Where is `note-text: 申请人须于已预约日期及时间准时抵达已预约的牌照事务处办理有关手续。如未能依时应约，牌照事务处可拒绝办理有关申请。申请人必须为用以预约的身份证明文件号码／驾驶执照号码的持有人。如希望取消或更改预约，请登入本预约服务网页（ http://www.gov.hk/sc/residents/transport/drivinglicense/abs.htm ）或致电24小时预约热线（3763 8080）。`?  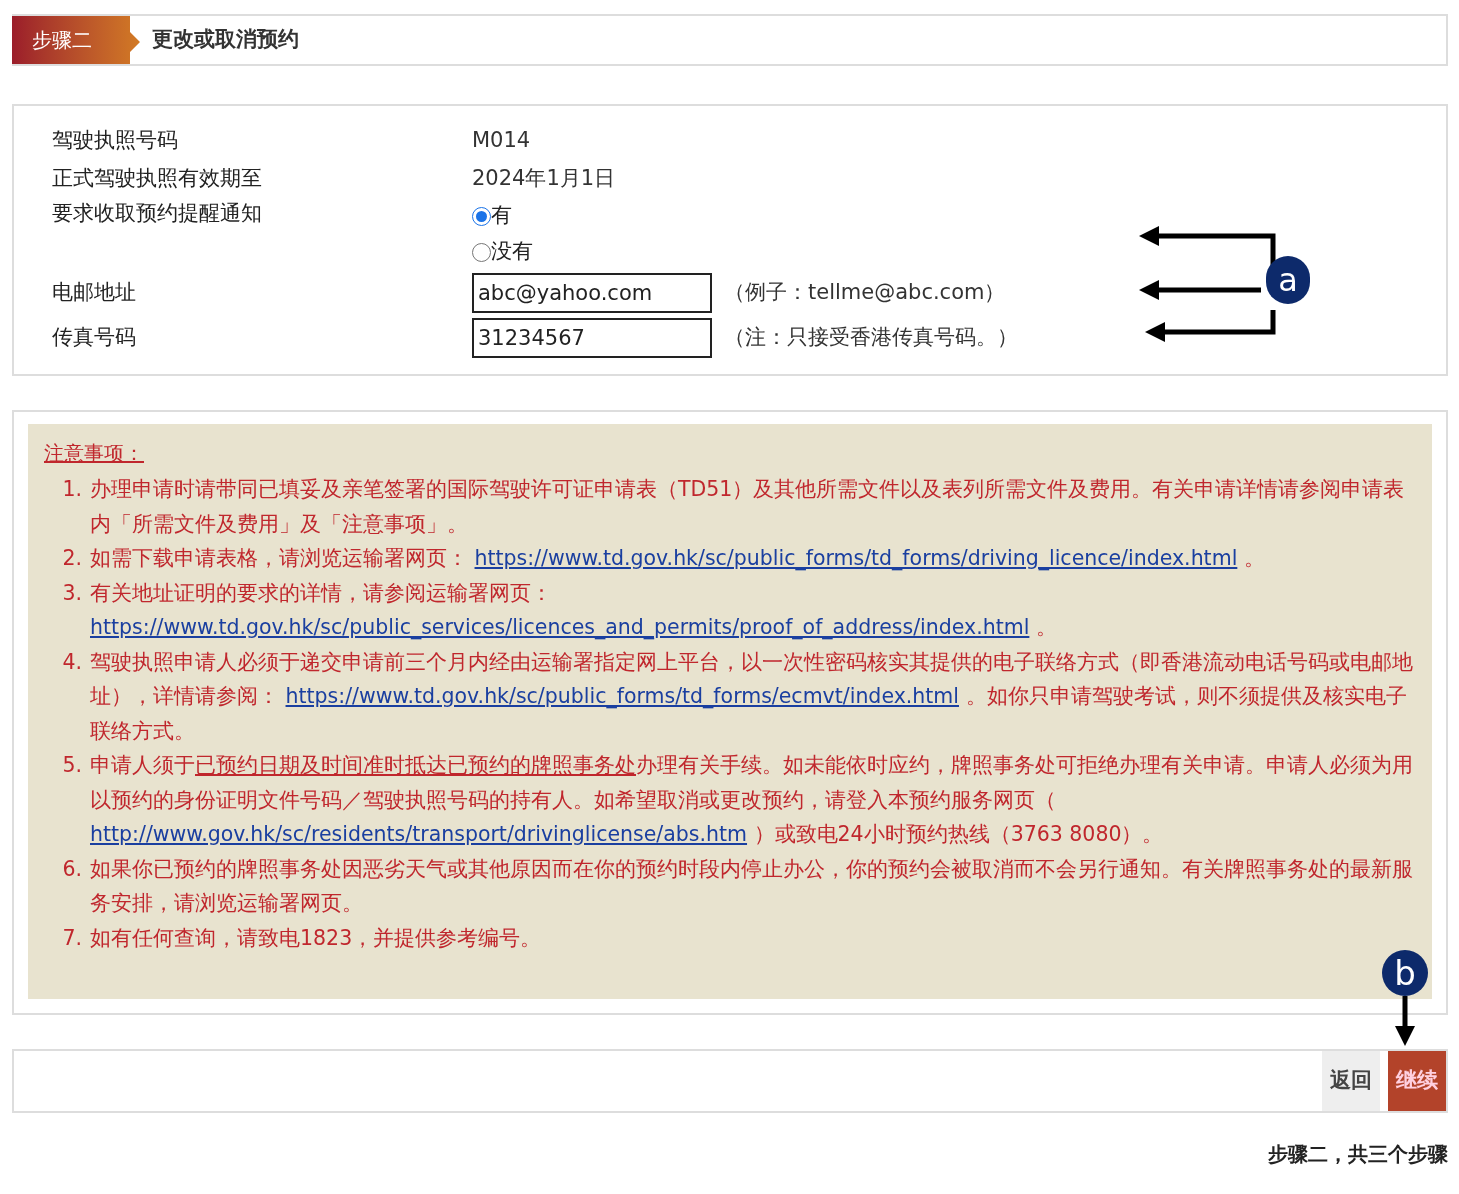
note-text: 申请人须于已预约日期及时间准时抵达已预约的牌照事务处办理有关手续。如未能依时应约，牌照事务处可拒绝办理有关申请。申请人必须为用以预约的身份证明文件号码／驾驶执照号码的持有人。如希望取消或更改预约，请登入本预约服务网页（ http://www.gov.hk/sc/residents/transport/drivinglicense/abs.htm ）或致电24小时预约热线（3763 8080）。 is located at coordinates (752, 800).